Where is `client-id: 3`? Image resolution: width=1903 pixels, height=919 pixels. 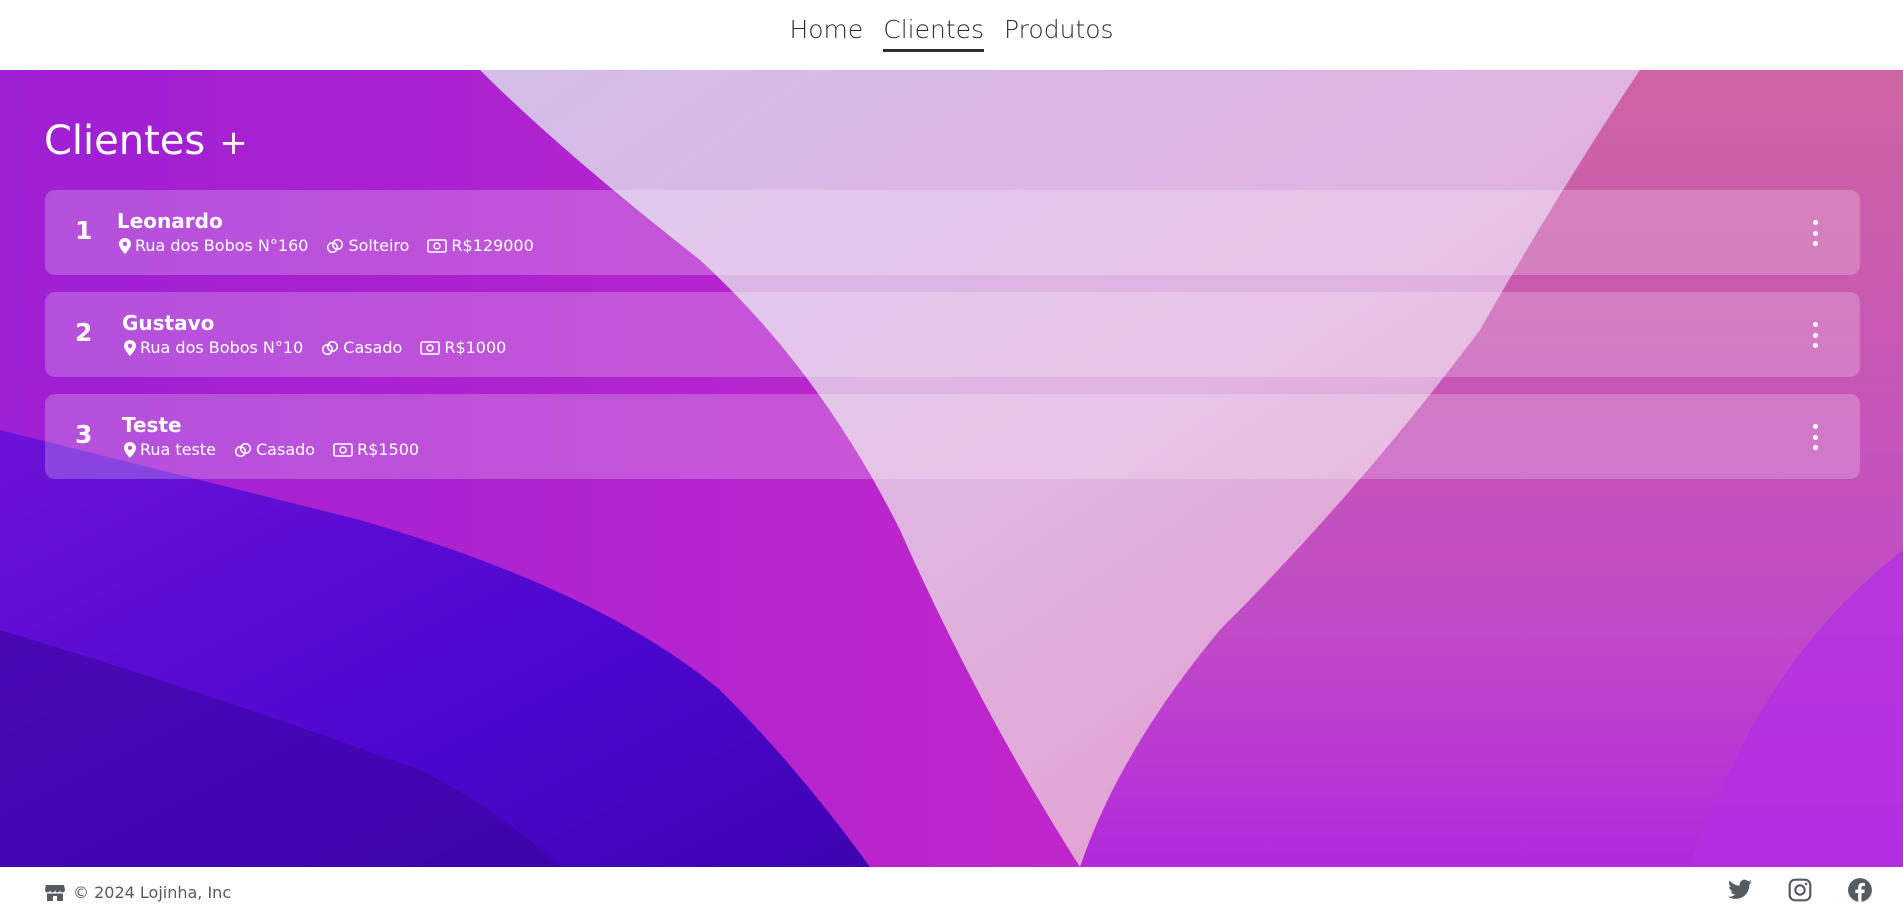
client-id: 3 is located at coordinates (84, 434).